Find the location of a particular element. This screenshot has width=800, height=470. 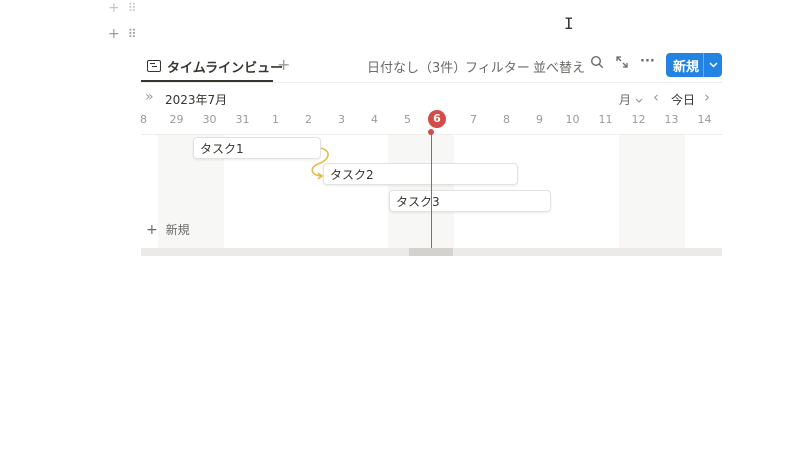

date-label: 10 is located at coordinates (572, 119).